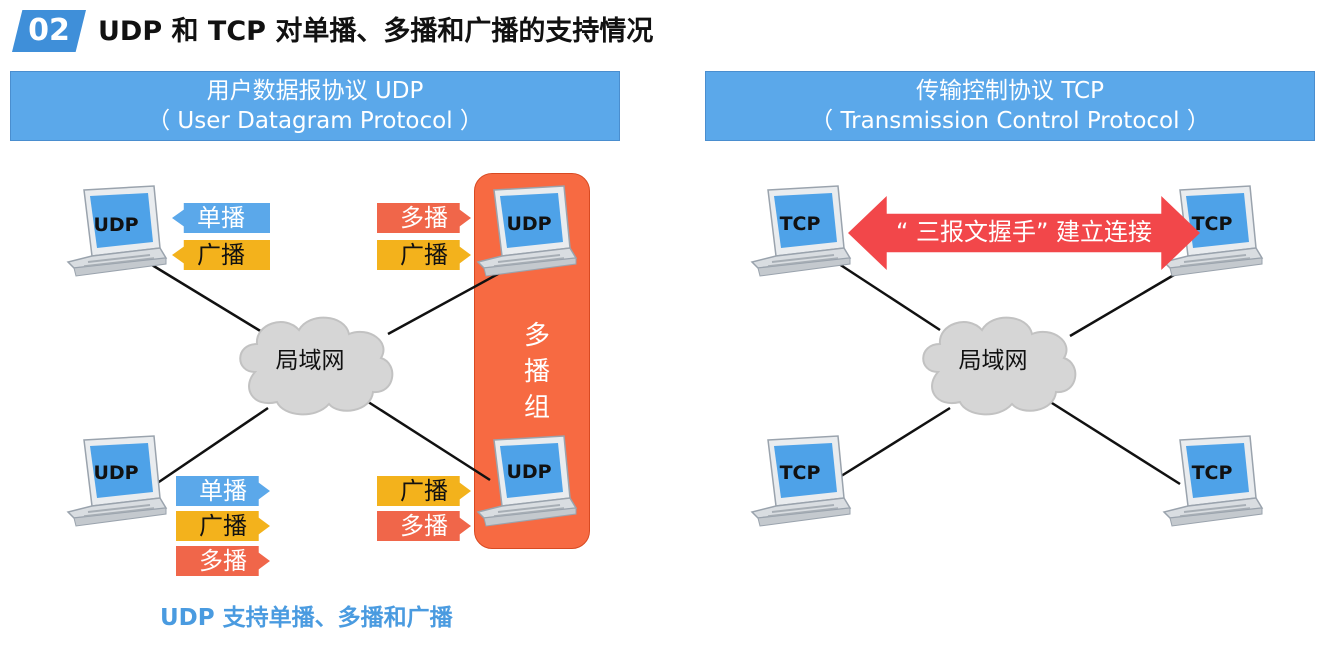 The height and width of the screenshot is (654, 1328). I want to click on tcp-lan-label: 局域网, so click(993, 361).